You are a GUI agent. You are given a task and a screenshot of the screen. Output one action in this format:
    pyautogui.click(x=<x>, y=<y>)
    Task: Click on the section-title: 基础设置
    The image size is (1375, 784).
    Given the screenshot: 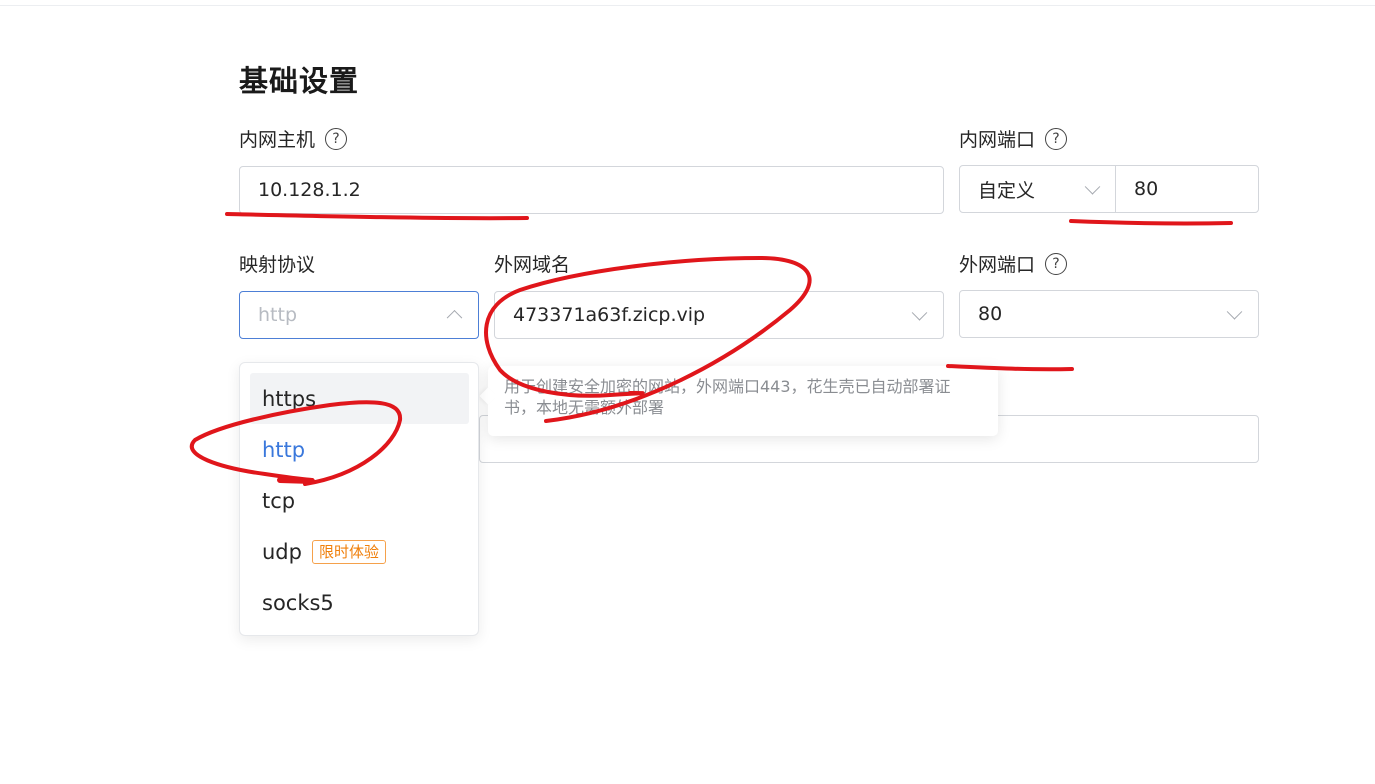 What is the action you would take?
    pyautogui.click(x=299, y=81)
    